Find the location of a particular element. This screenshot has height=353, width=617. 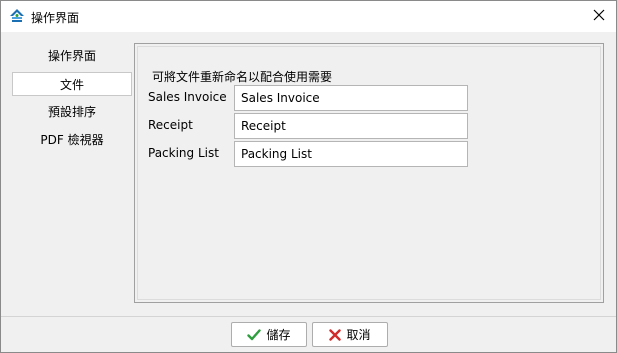

checkmark-icon is located at coordinates (254, 334).